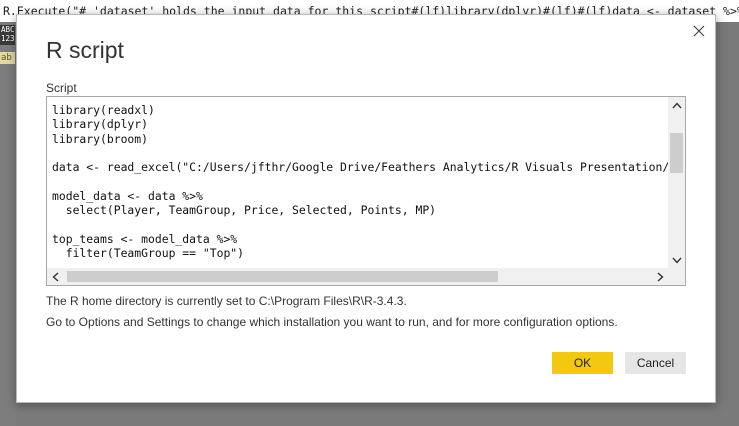 The width and height of the screenshot is (739, 426). What do you see at coordinates (676, 183) in the screenshot?
I see `vertical-scrollbar` at bounding box center [676, 183].